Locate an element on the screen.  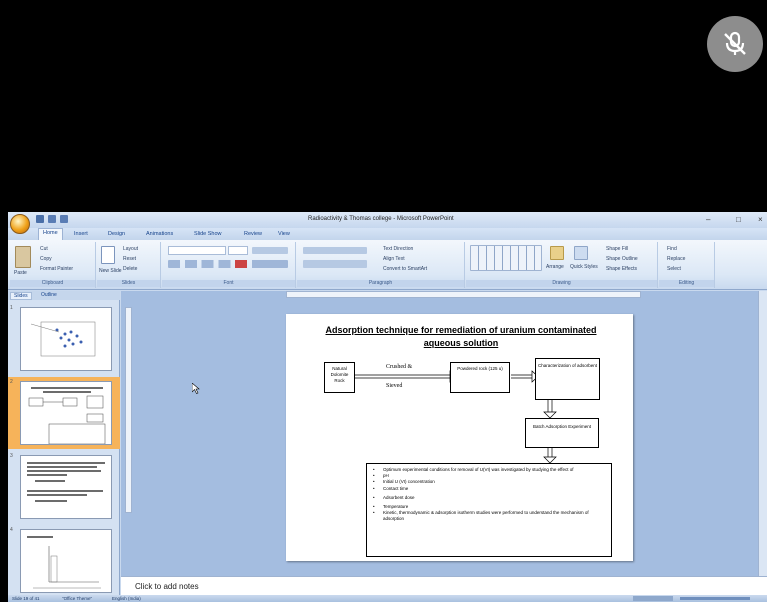
batch-adsorption-box: Batch Adsorption Experiment is located at coordinates (562, 433).